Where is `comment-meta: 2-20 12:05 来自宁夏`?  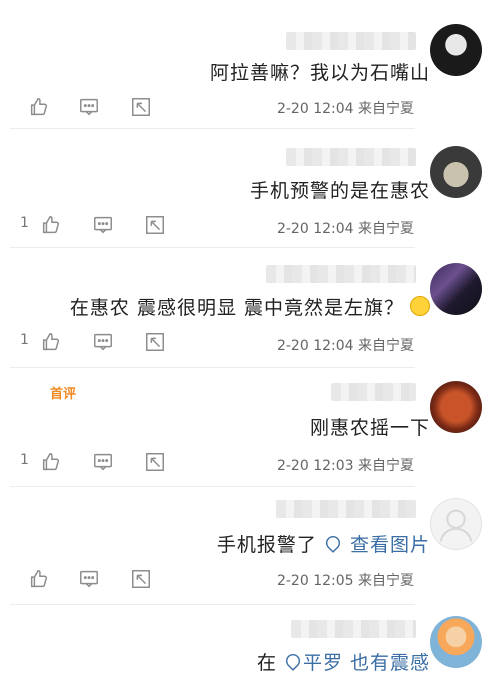
comment-meta: 2-20 12:05 来自宁夏 is located at coordinates (345, 581).